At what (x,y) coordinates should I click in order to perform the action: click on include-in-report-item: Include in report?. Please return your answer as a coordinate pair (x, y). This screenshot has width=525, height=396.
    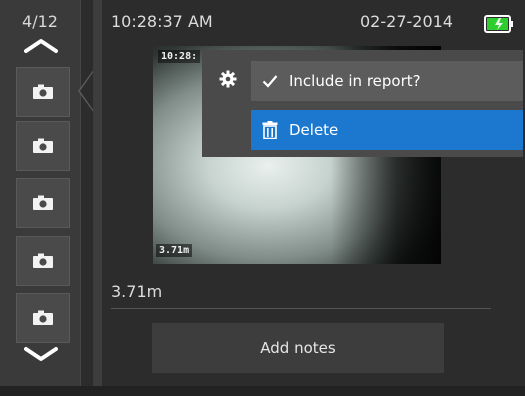
    Looking at the image, I should click on (387, 81).